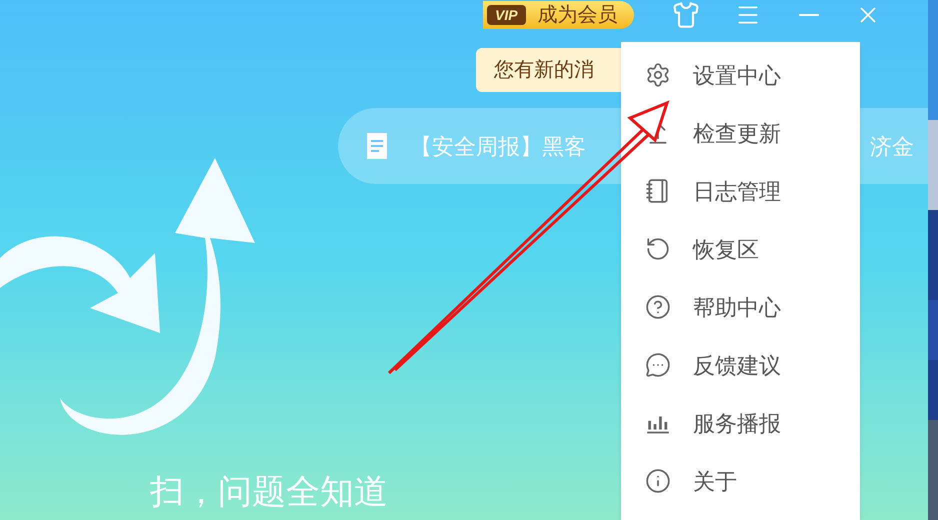 Image resolution: width=938 pixels, height=520 pixels. What do you see at coordinates (892, 146) in the screenshot?
I see `news-tail: 济金` at bounding box center [892, 146].